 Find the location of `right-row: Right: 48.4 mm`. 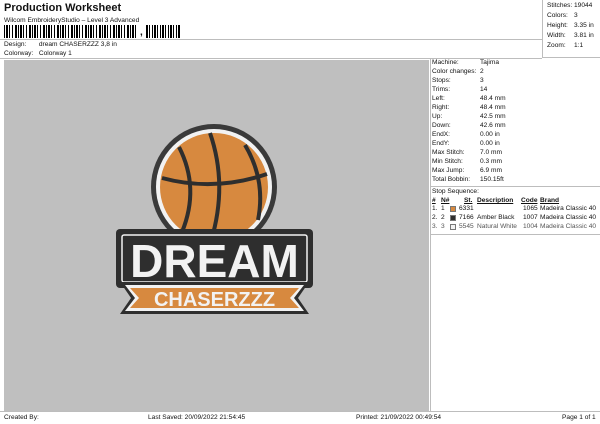

right-row: Right: 48.4 mm is located at coordinates (469, 107).